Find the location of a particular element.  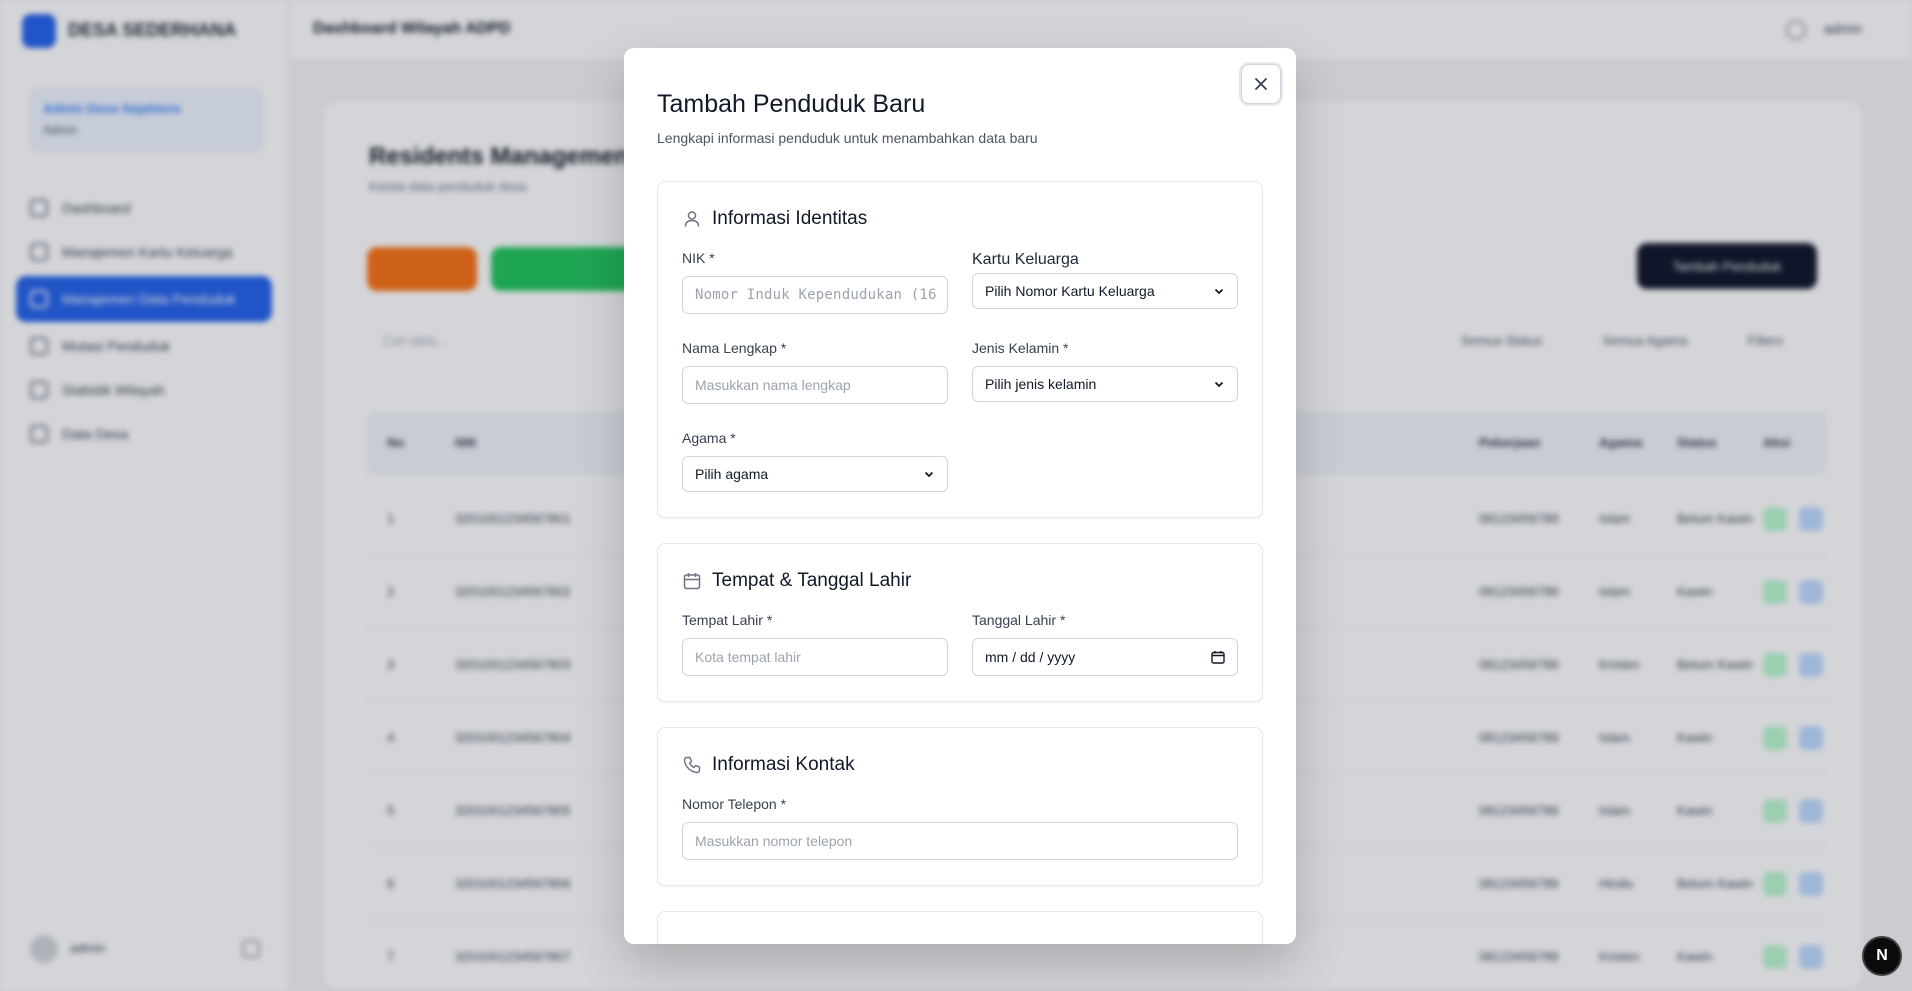

next-badge: N is located at coordinates (1882, 956).